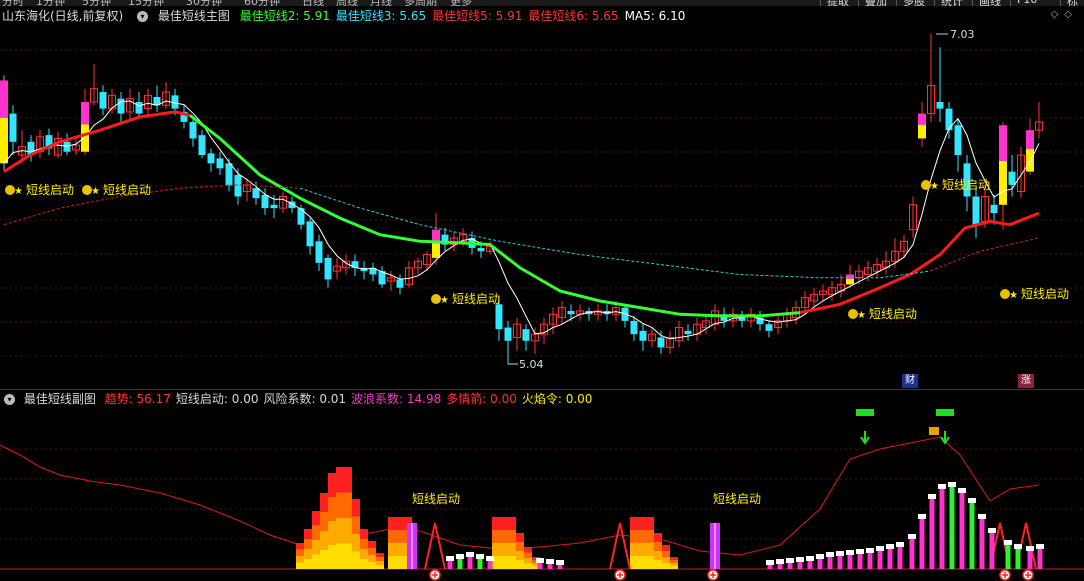 The image size is (1084, 581). I want to click on period-tab-9: 多周期, so click(420, 3).